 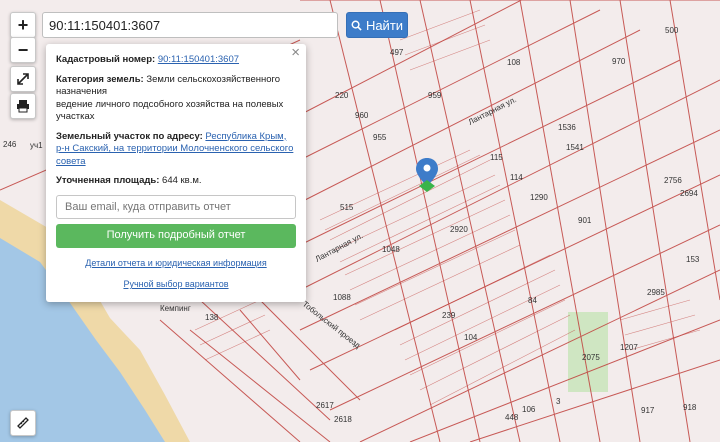 I want to click on parcel-label: 970, so click(x=619, y=61).